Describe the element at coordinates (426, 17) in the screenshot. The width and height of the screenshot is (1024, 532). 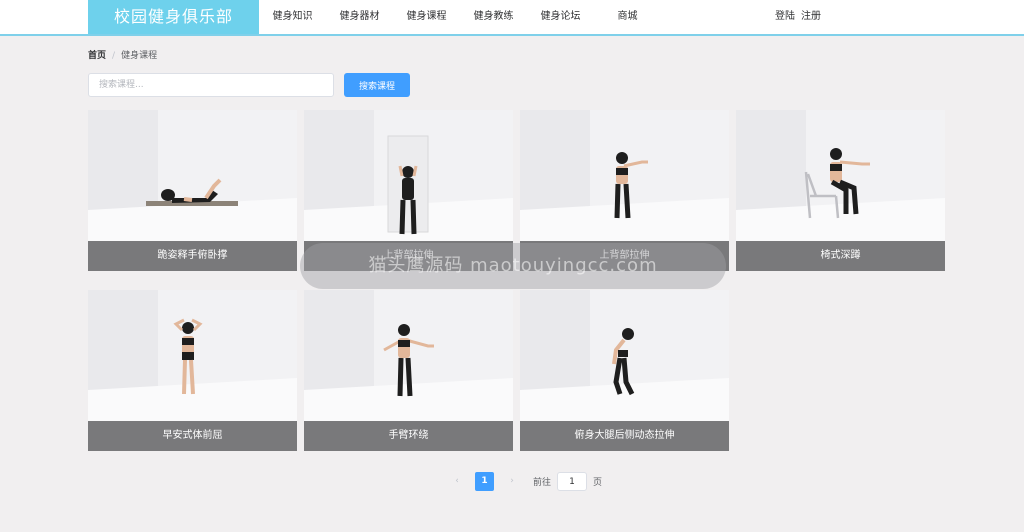
I see `nav-item-courses: 健身课程` at that location.